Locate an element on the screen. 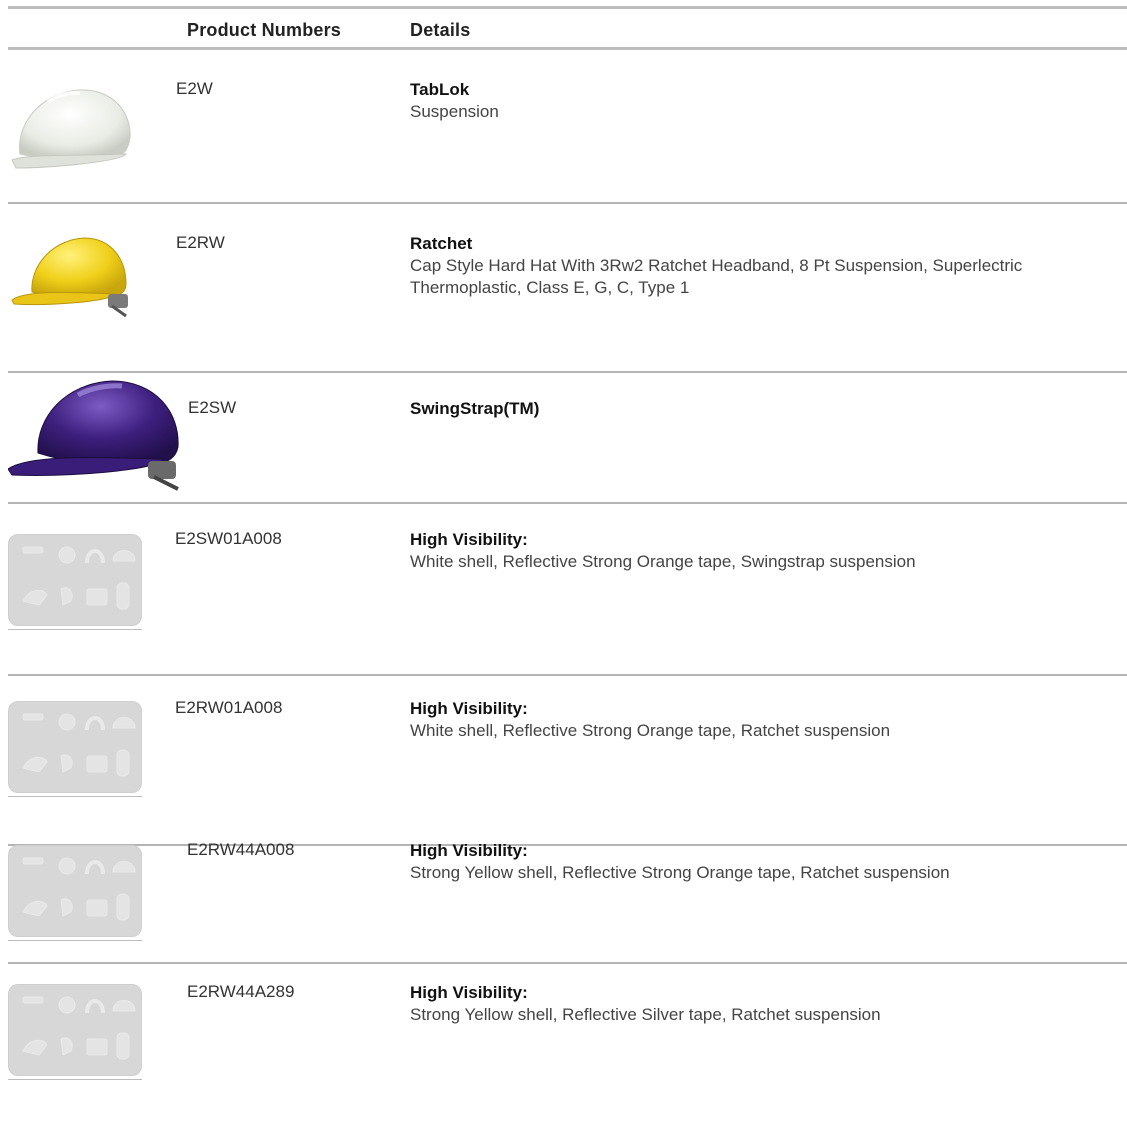  product-details: TabLok Suspension is located at coordinates (740, 101).